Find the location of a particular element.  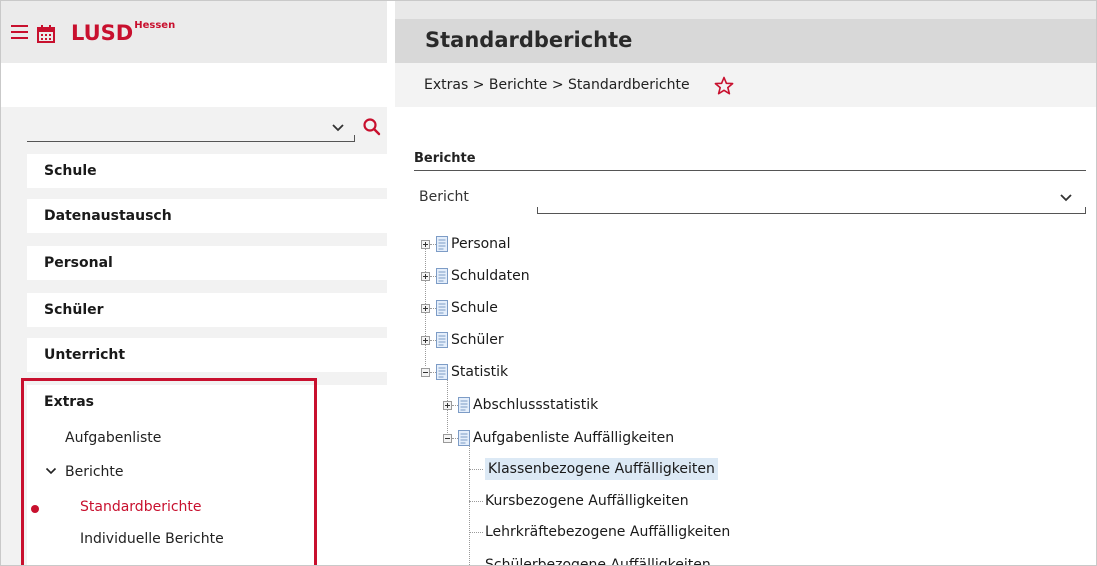

page-title: Standardberichte is located at coordinates (529, 40).